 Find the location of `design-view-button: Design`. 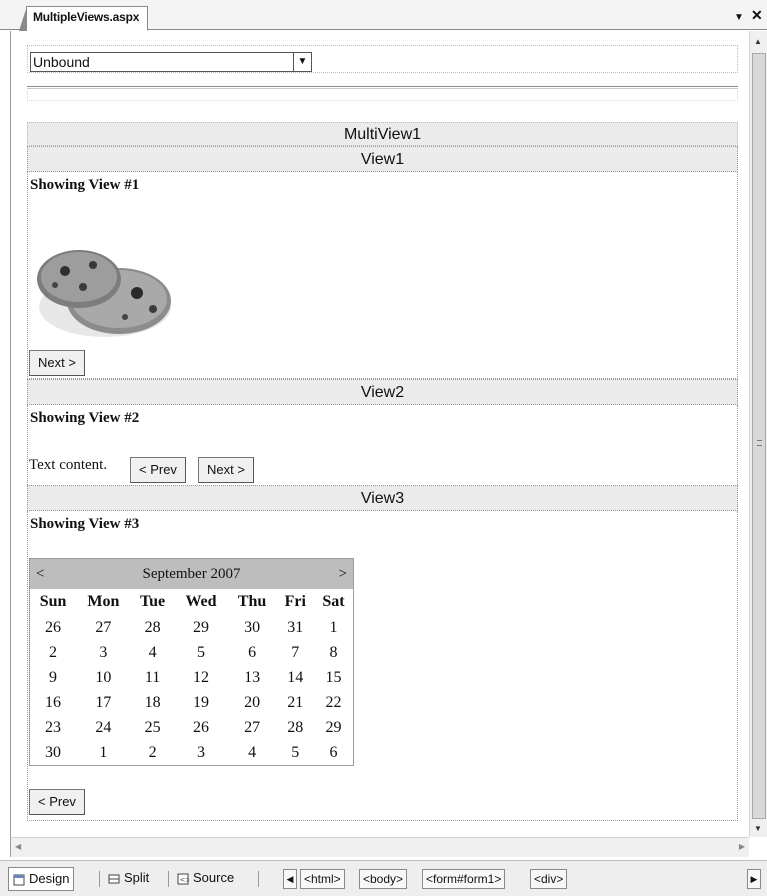

design-view-button: Design is located at coordinates (41, 879).